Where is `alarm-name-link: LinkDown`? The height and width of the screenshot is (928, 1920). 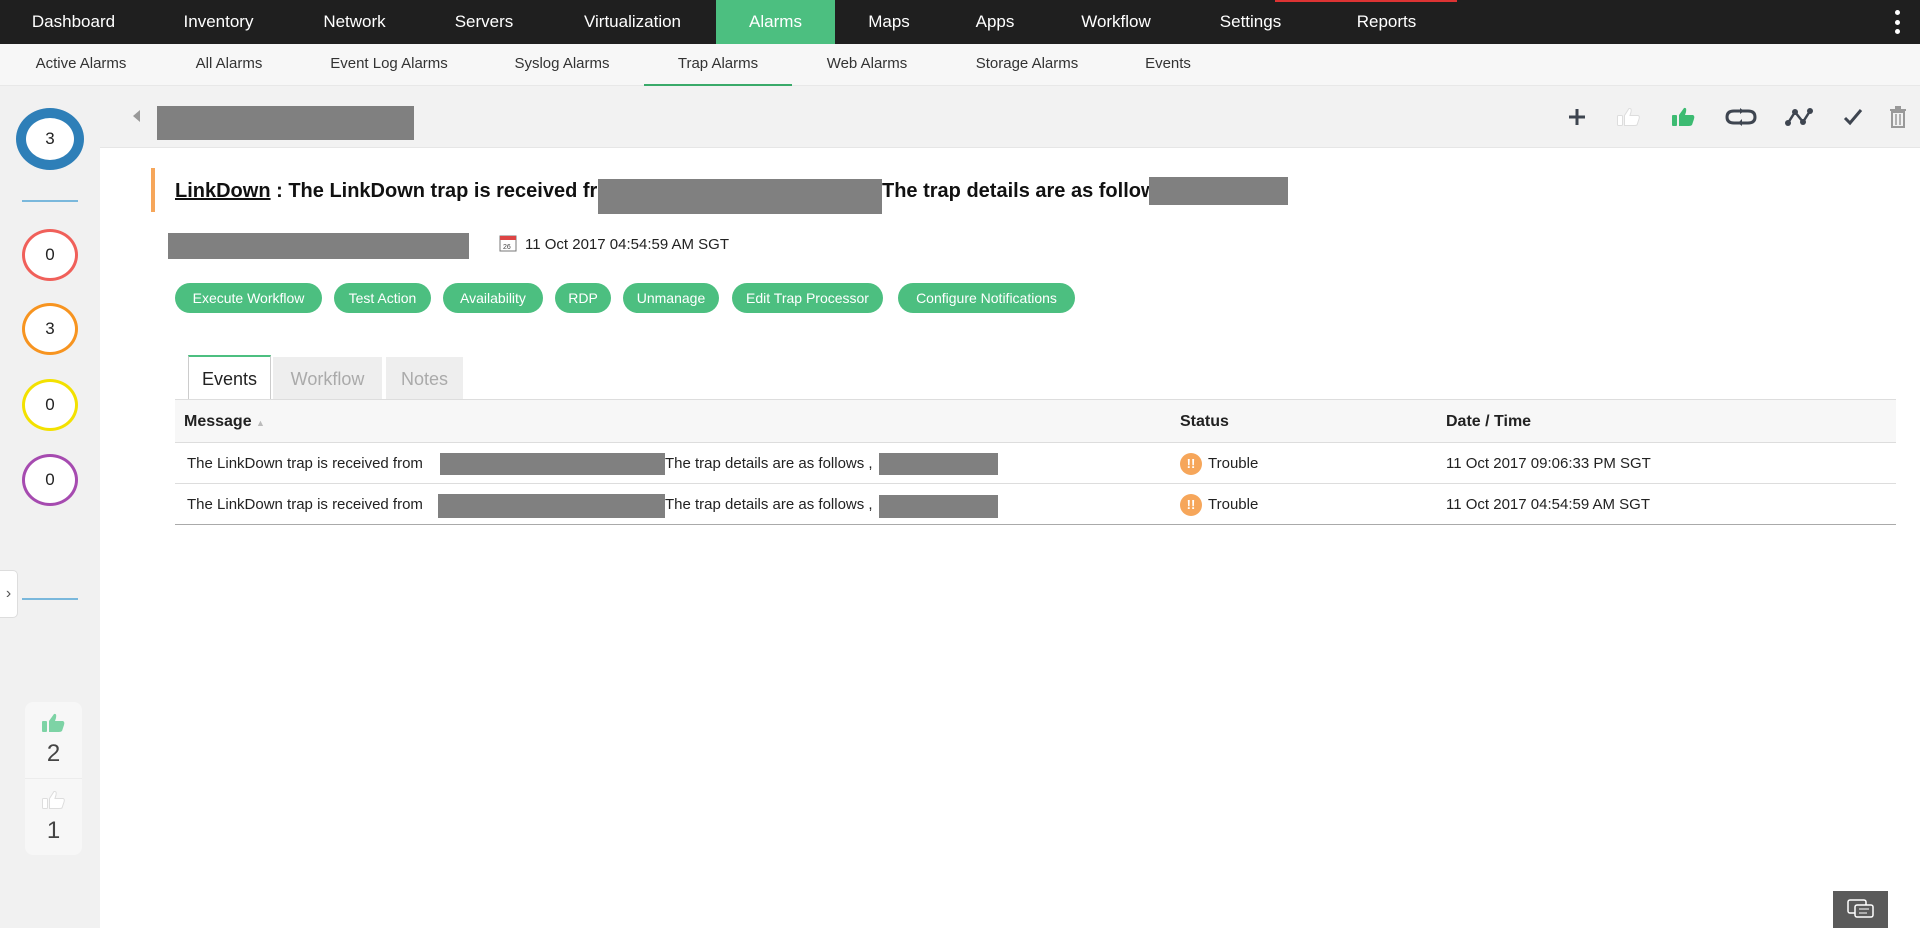
alarm-name-link: LinkDown is located at coordinates (223, 191).